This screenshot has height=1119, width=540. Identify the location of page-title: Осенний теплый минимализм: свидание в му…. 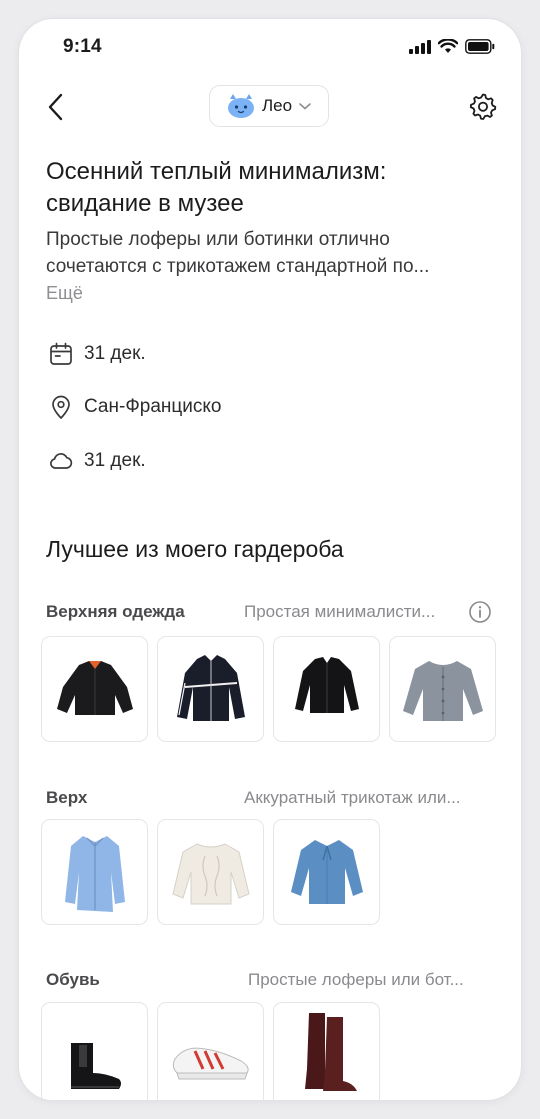
(216, 187).